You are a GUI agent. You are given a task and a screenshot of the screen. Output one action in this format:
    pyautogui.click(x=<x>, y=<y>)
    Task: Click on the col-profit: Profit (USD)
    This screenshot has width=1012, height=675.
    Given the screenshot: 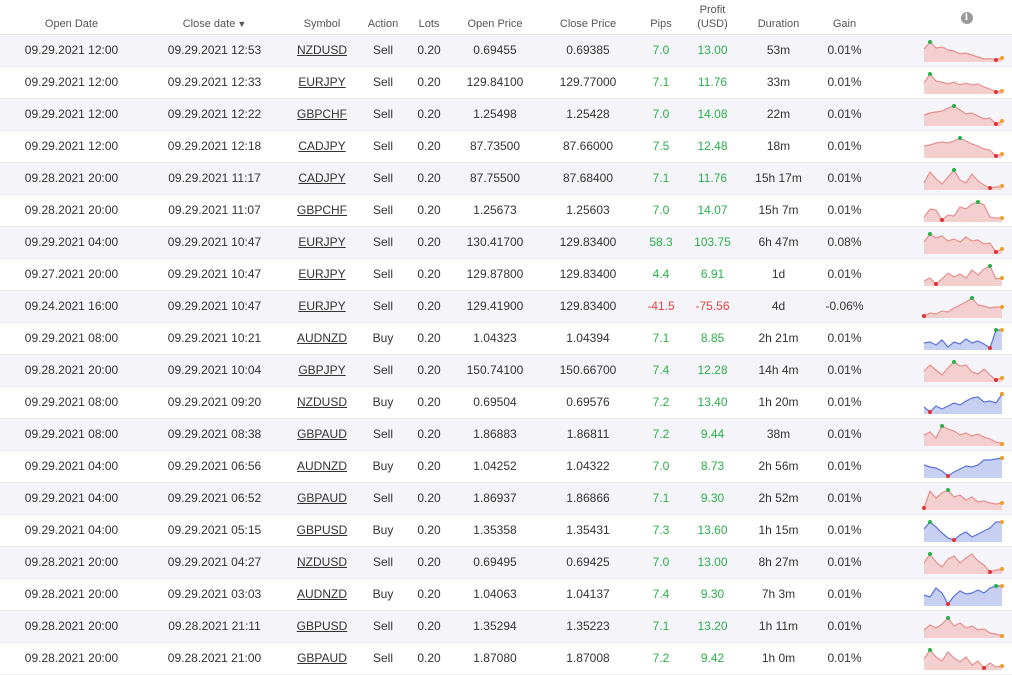 What is the action you would take?
    pyautogui.click(x=712, y=17)
    